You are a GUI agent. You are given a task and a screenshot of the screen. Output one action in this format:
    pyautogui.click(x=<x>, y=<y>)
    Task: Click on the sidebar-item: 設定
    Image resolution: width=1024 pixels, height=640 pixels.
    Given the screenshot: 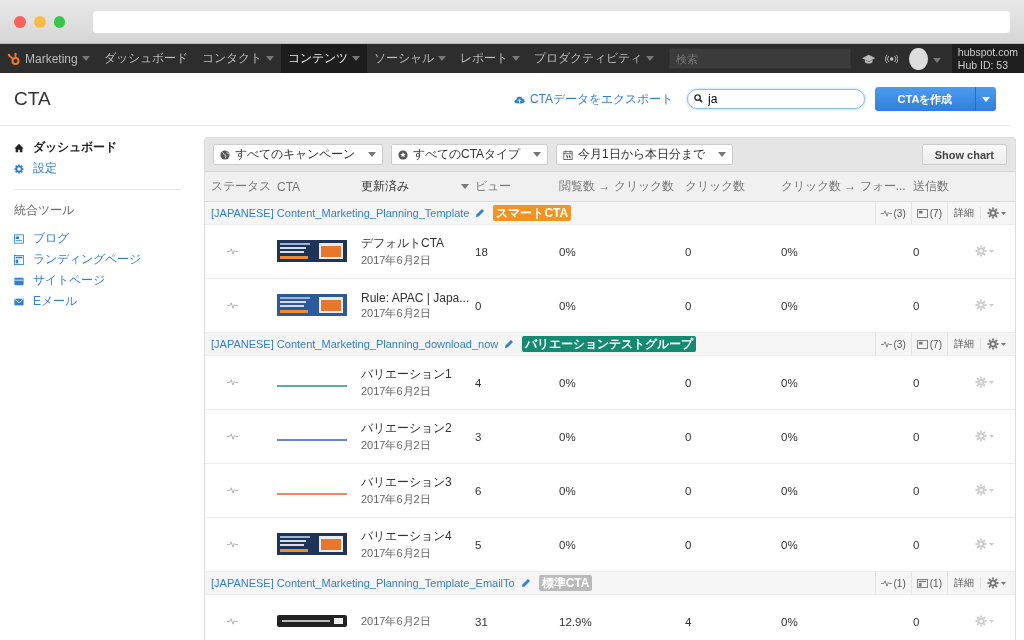 What is the action you would take?
    pyautogui.click(x=97, y=168)
    